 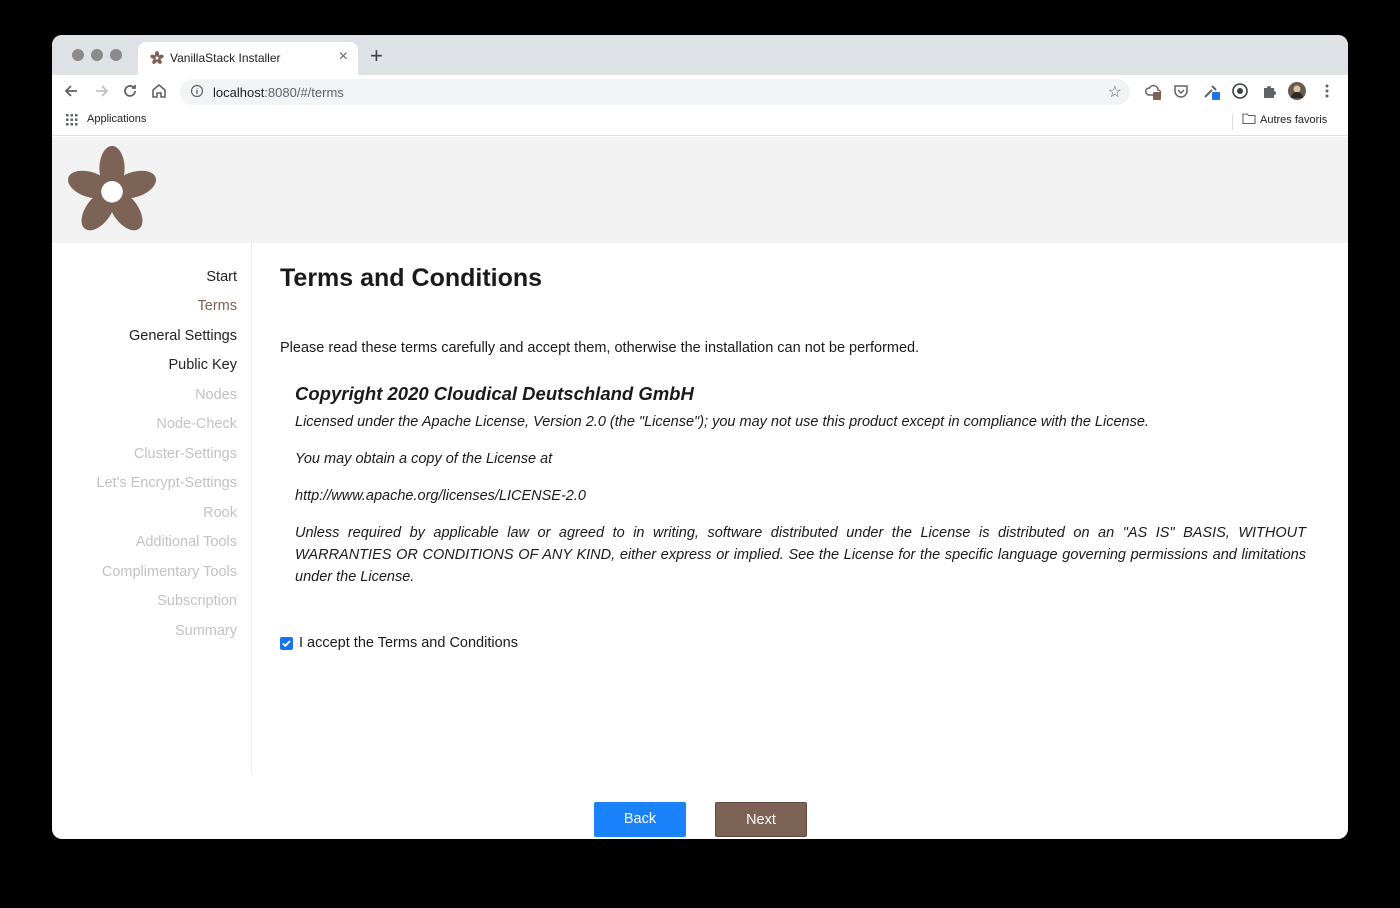 What do you see at coordinates (197, 91) in the screenshot?
I see `info-icon` at bounding box center [197, 91].